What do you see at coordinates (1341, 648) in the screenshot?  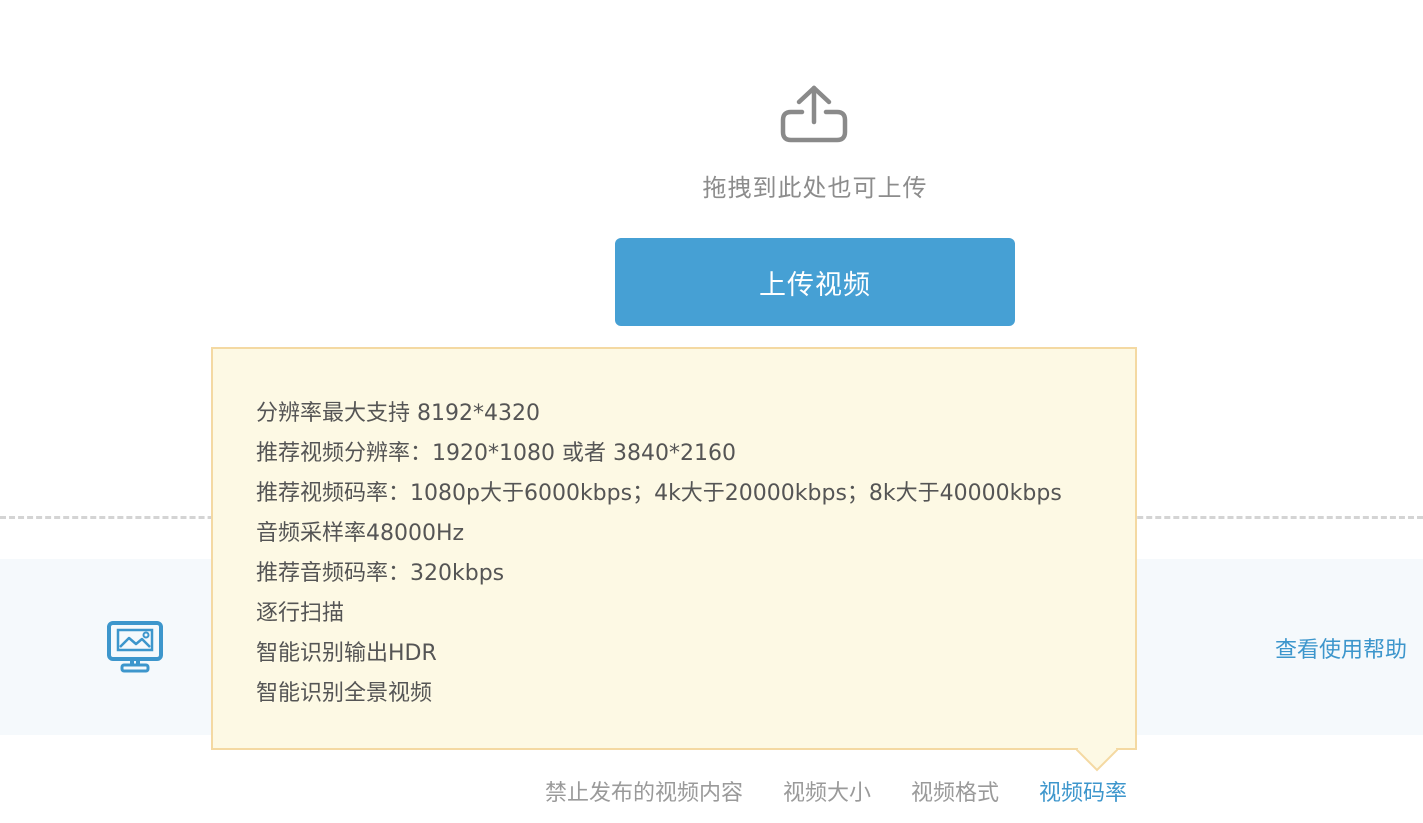 I see `help-link: 查看使用帮助` at bounding box center [1341, 648].